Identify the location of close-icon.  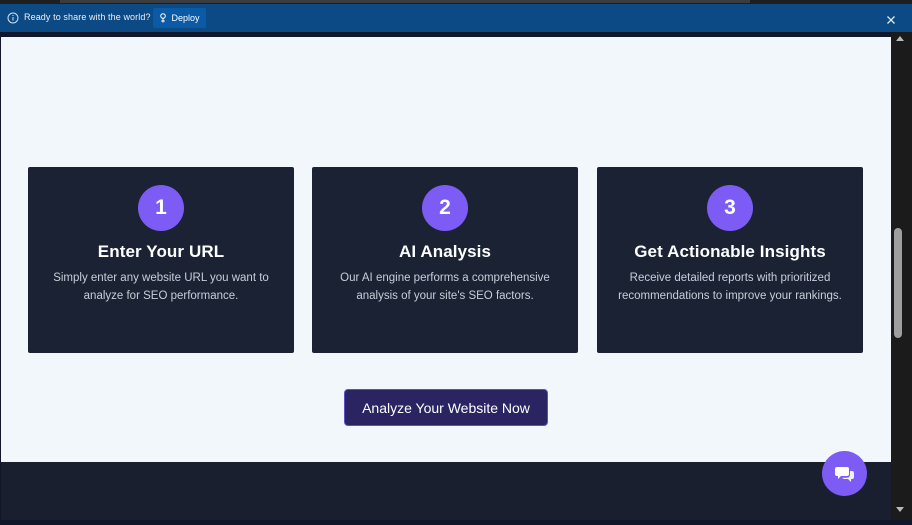
(891, 20).